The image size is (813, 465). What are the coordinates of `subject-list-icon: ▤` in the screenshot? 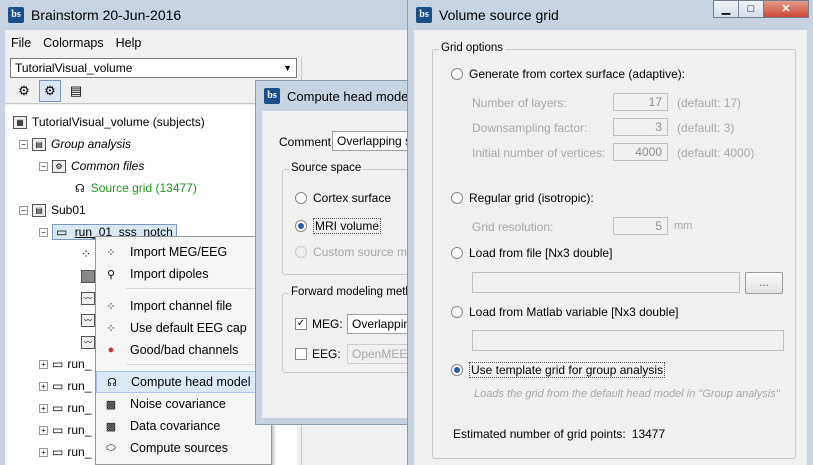 It's located at (76, 91).